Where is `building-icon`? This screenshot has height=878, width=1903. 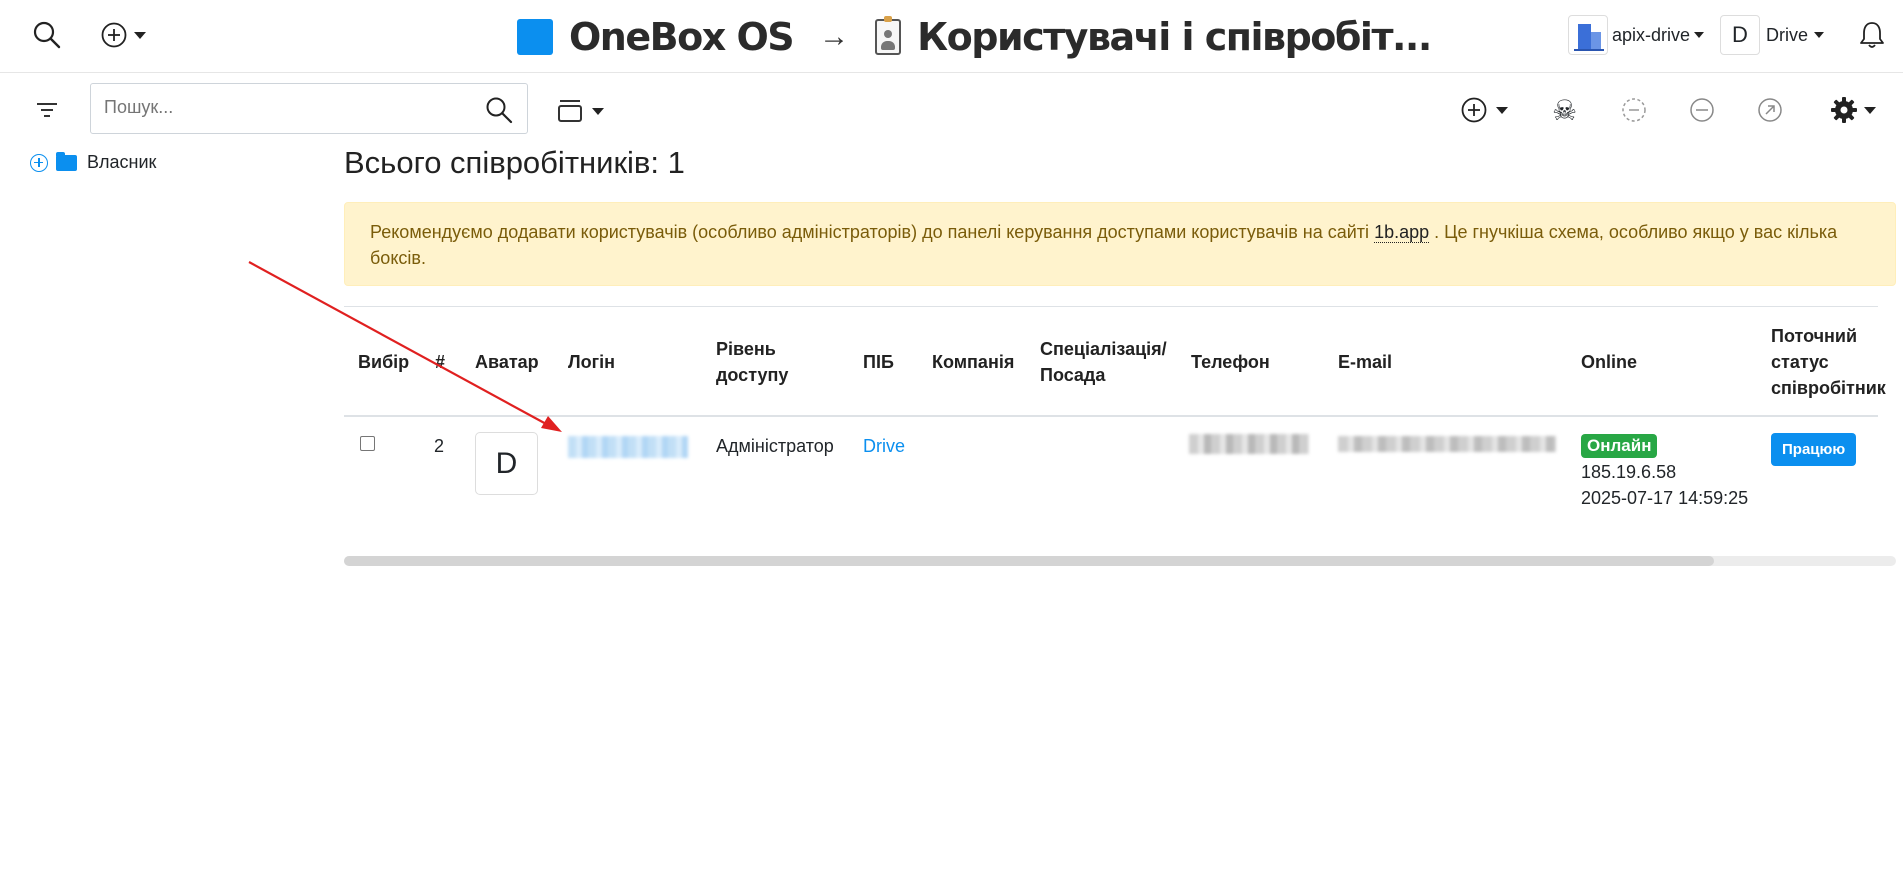
building-icon is located at coordinates (1588, 35).